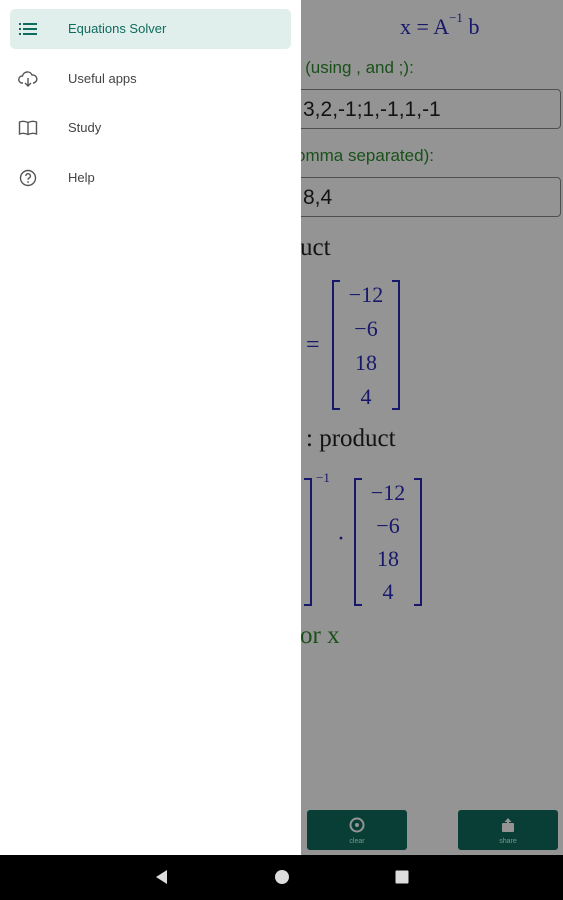  I want to click on system-navigation-bar, so click(281, 877).